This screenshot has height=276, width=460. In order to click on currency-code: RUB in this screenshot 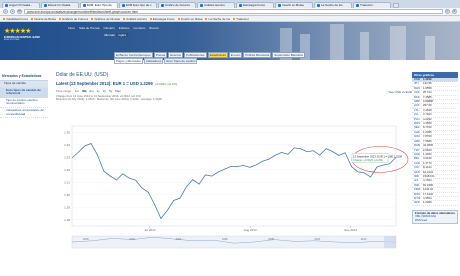, I will do `click(417, 145)`.